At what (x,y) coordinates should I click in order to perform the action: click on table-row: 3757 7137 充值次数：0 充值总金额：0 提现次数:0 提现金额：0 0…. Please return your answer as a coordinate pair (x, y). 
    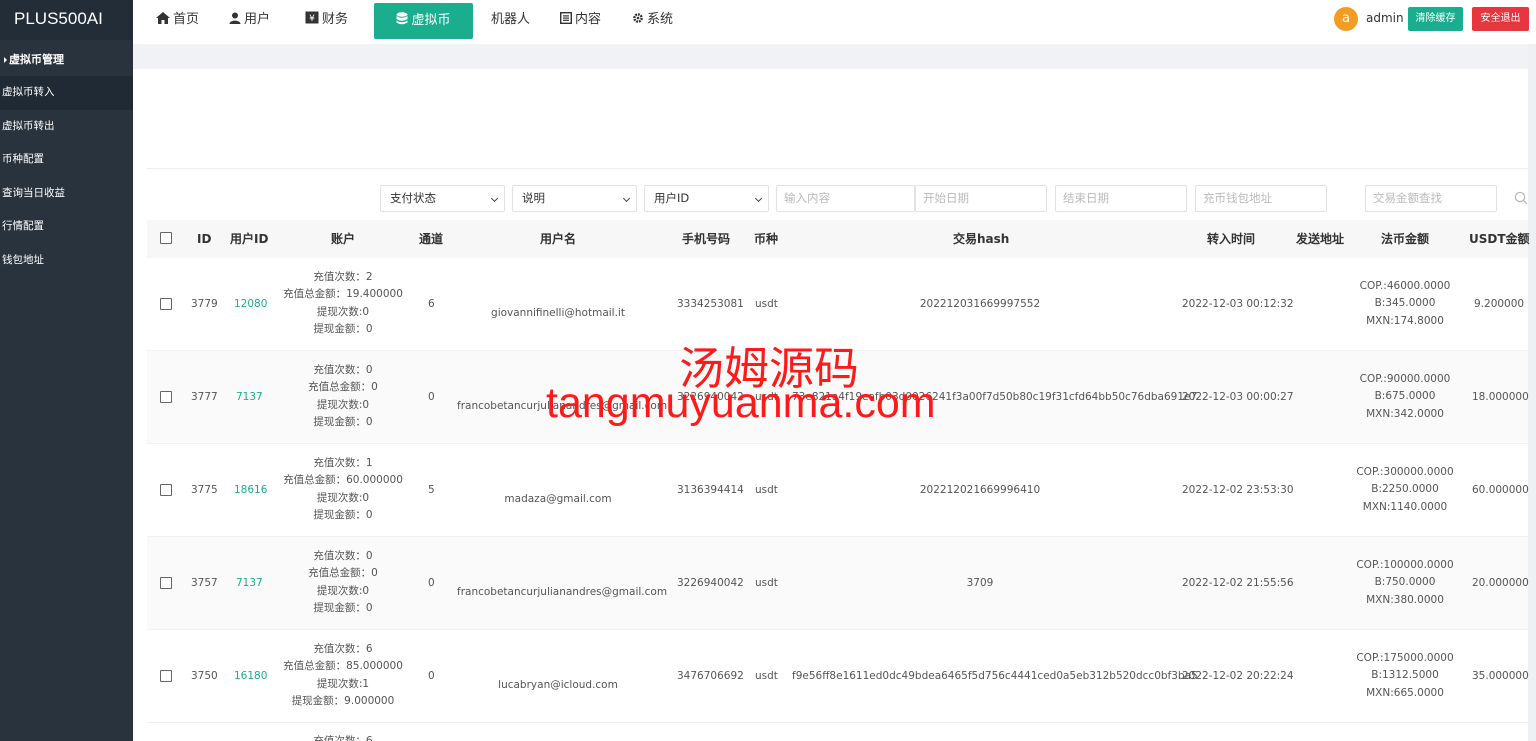
    Looking at the image, I should click on (838, 583).